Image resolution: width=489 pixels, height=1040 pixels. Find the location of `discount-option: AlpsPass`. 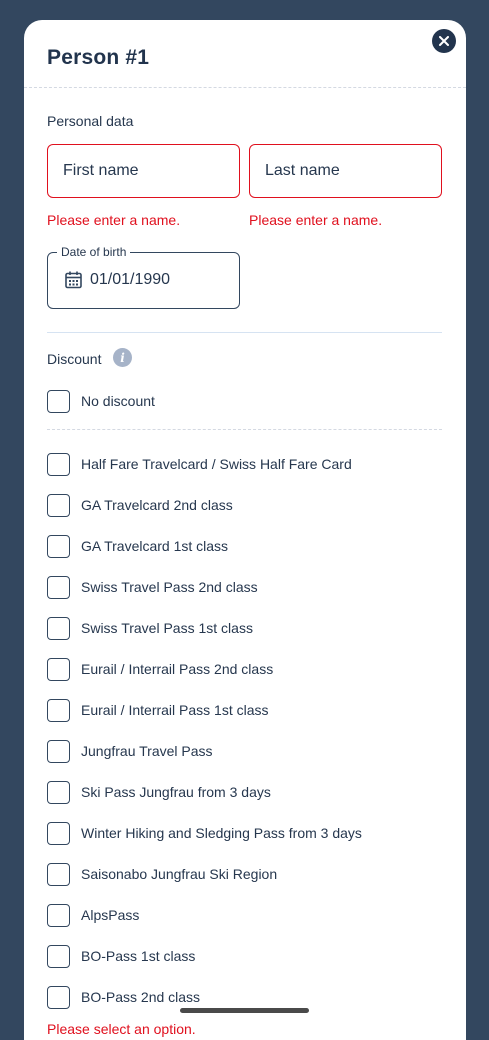

discount-option: AlpsPass is located at coordinates (93, 915).